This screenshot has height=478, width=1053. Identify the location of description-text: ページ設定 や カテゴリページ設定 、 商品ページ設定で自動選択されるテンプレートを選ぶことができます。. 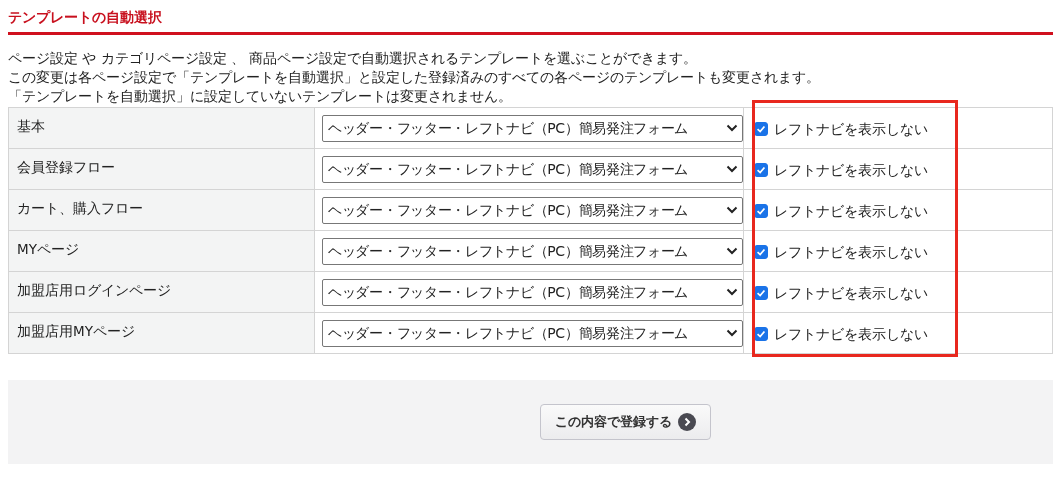
(353, 58).